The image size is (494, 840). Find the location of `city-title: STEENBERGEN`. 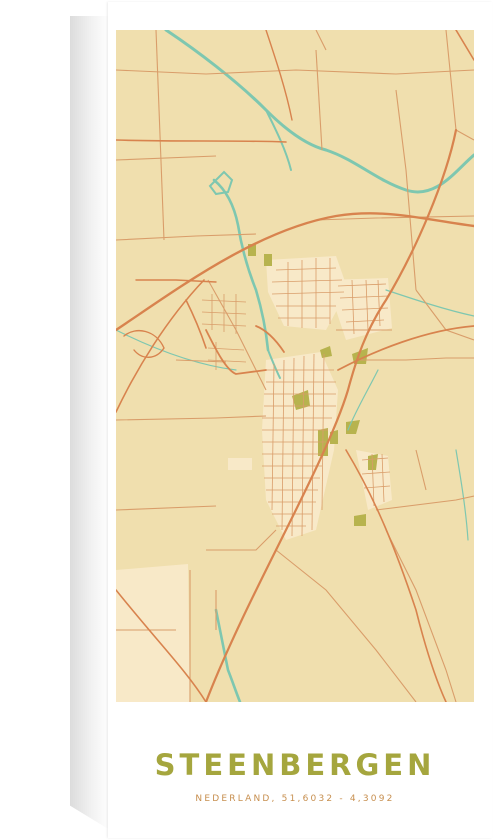

city-title: STEENBERGEN is located at coordinates (295, 765).